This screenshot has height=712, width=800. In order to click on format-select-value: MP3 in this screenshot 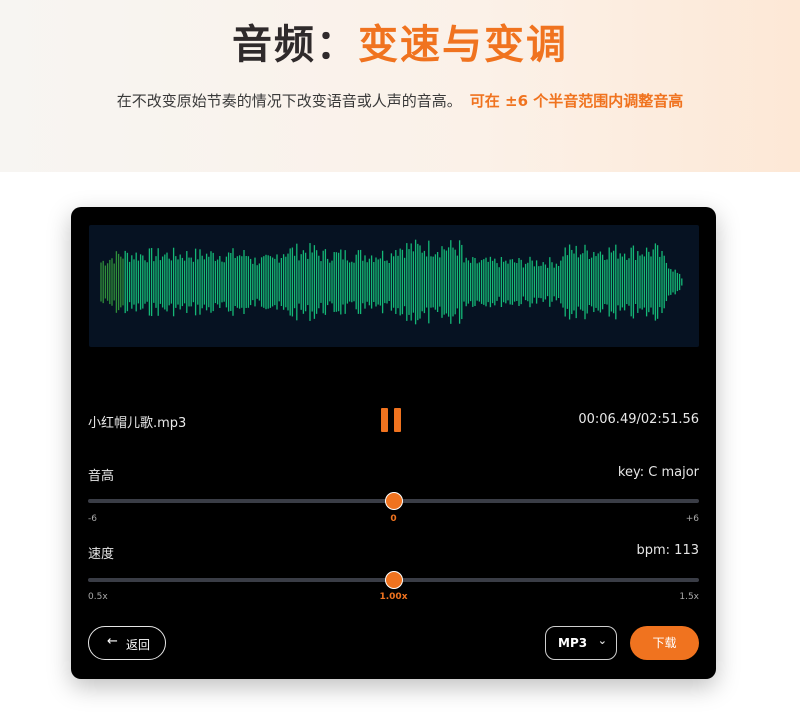, I will do `click(573, 643)`.